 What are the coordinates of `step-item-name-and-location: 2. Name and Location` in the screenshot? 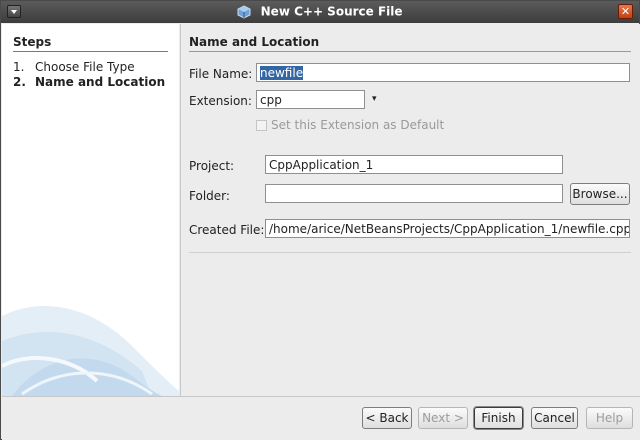 It's located at (89, 82).